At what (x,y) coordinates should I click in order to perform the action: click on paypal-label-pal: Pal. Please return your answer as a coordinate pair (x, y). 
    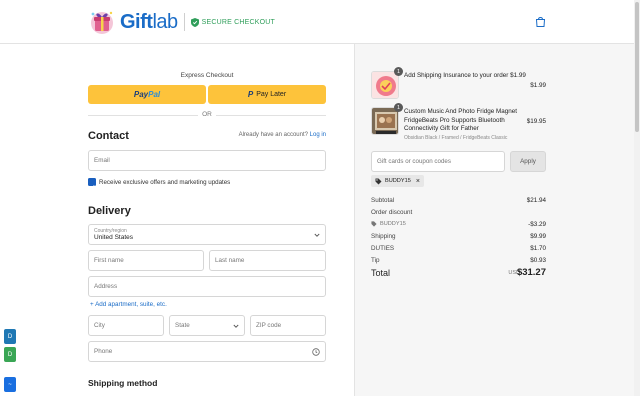
    Looking at the image, I should click on (154, 94).